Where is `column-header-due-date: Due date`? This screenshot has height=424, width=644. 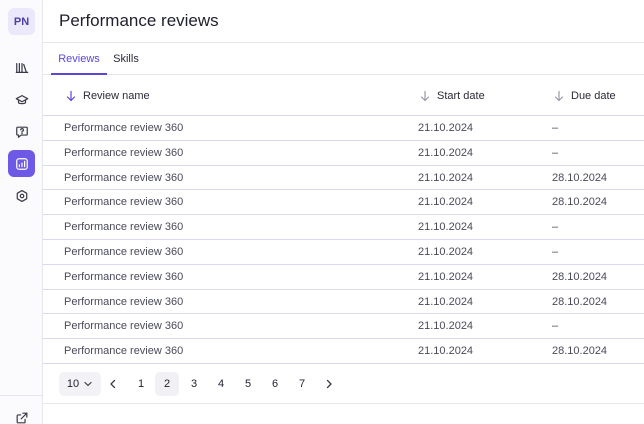
column-header-due-date: Due date is located at coordinates (584, 96).